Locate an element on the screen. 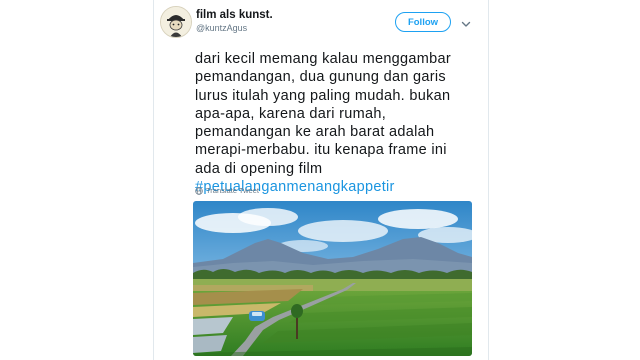 The width and height of the screenshot is (640, 360). tweet-line: apa-apa, karena dari rumah, is located at coordinates (291, 113).